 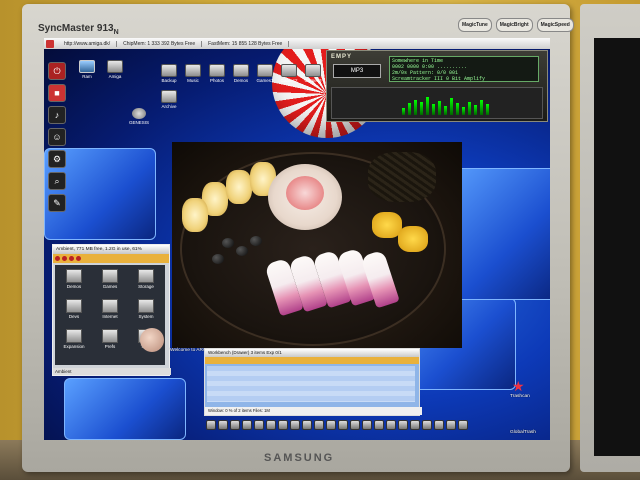 I want to click on ambient-status-bar: Ambient, so click(x=112, y=371).